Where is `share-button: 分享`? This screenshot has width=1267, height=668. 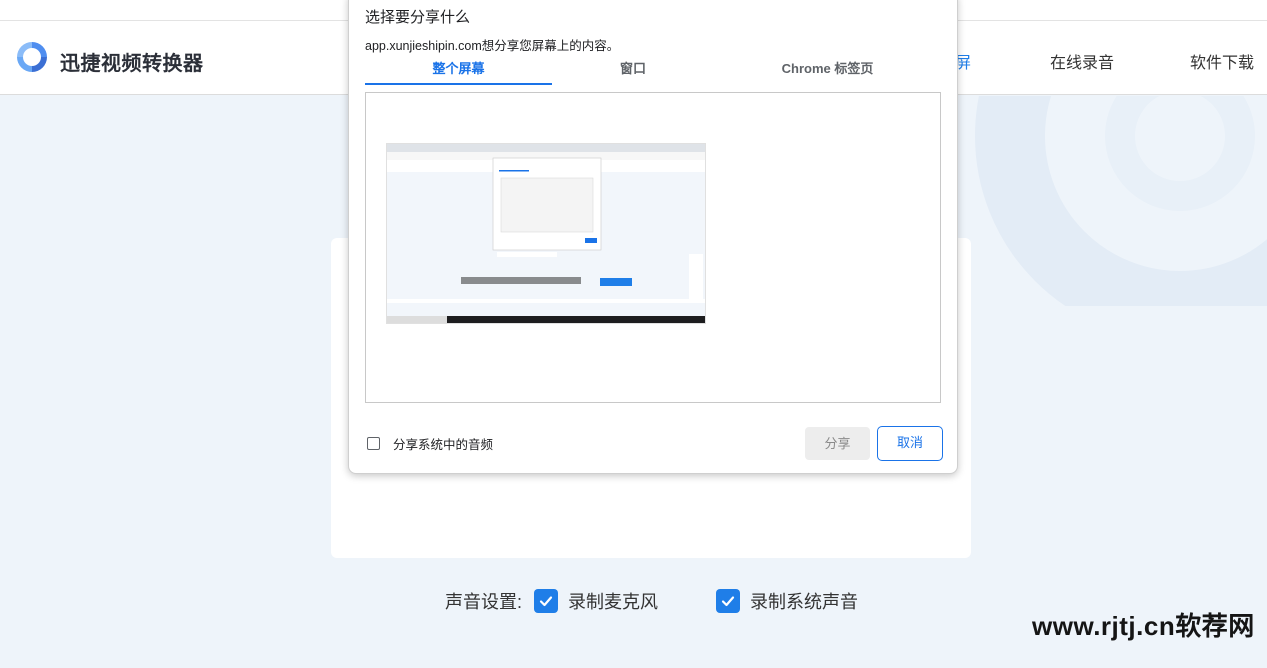
share-button: 分享 is located at coordinates (837, 443).